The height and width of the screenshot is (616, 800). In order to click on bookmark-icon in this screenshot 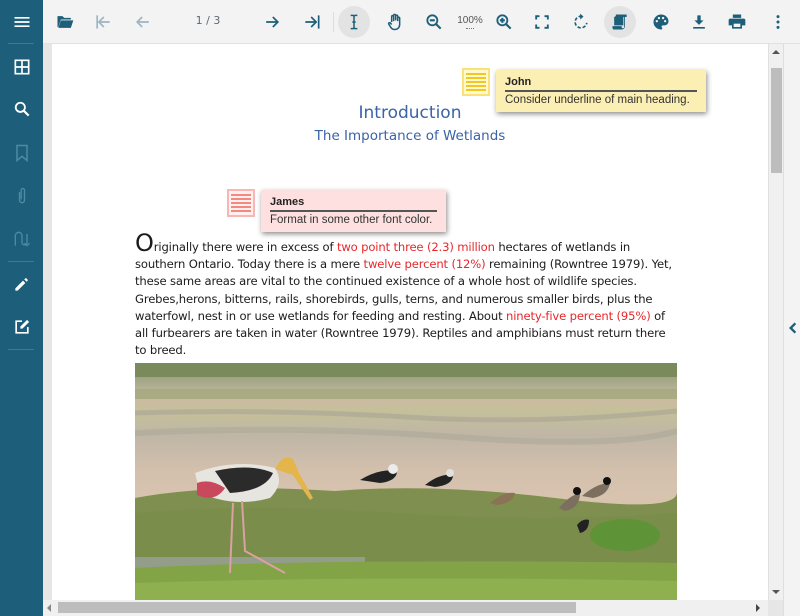, I will do `click(21, 153)`.